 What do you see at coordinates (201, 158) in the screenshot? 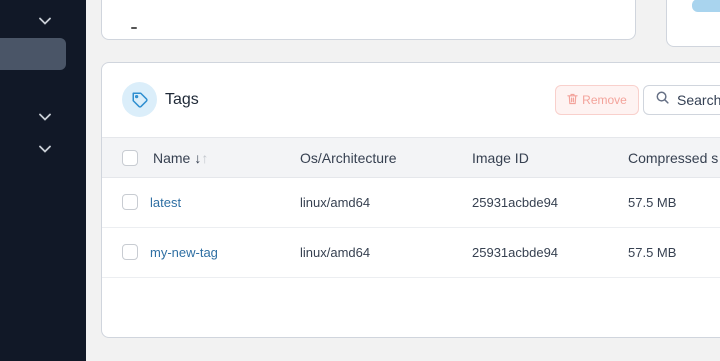
I see `sort-icon: ↓↑` at bounding box center [201, 158].